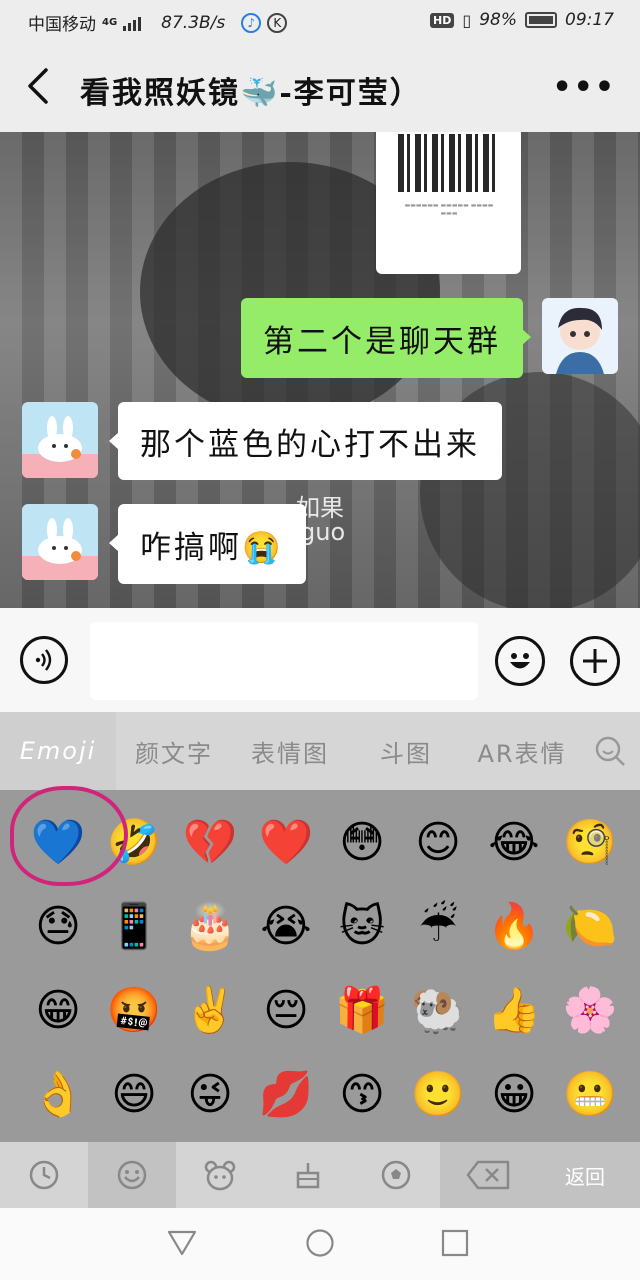 The height and width of the screenshot is (1280, 640). Describe the element at coordinates (308, 1175) in the screenshot. I see `food-category-icon` at that location.